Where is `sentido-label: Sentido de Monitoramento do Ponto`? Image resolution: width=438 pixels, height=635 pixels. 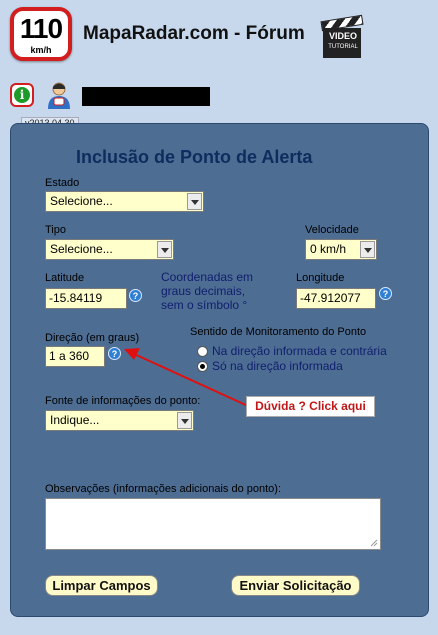
sentido-label: Sentido de Monitoramento do Ponto is located at coordinates (278, 332).